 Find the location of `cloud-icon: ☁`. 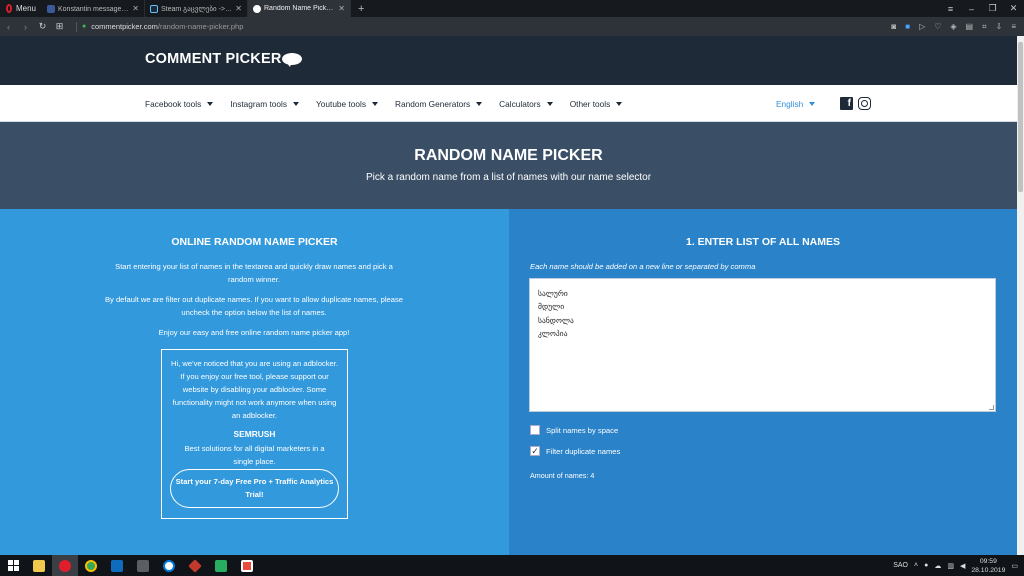

cloud-icon: ☁ is located at coordinates (937, 566).